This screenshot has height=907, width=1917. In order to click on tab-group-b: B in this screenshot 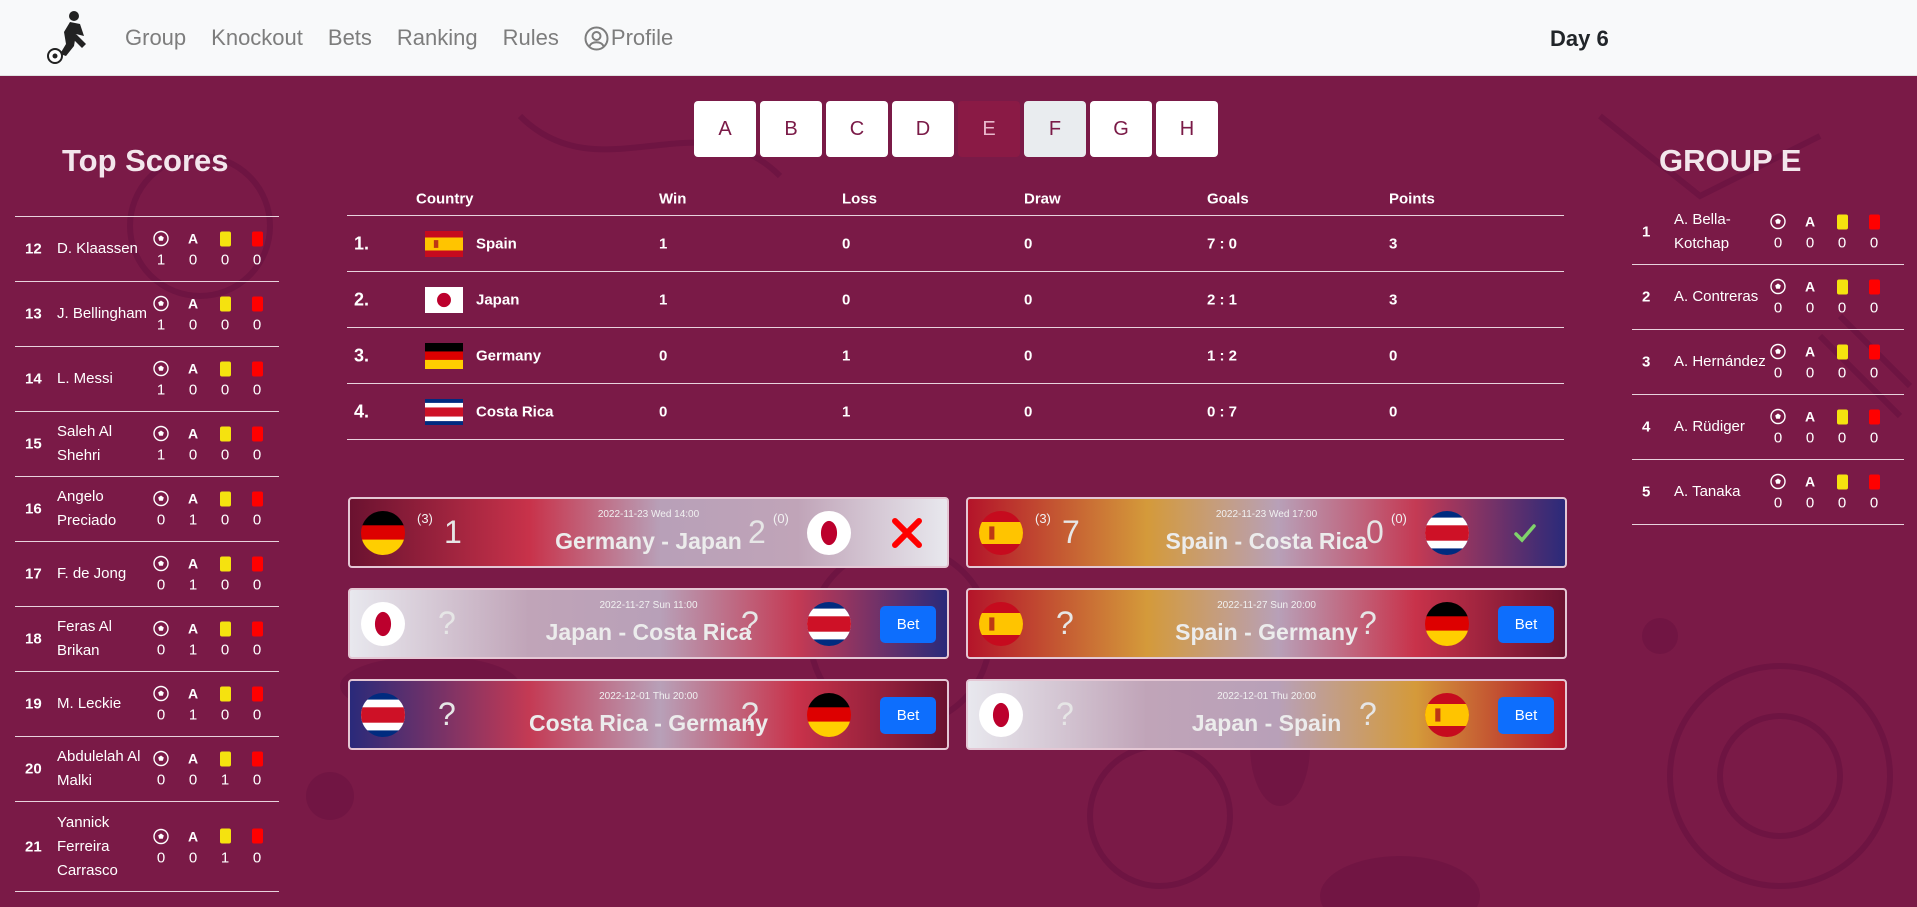, I will do `click(791, 129)`.